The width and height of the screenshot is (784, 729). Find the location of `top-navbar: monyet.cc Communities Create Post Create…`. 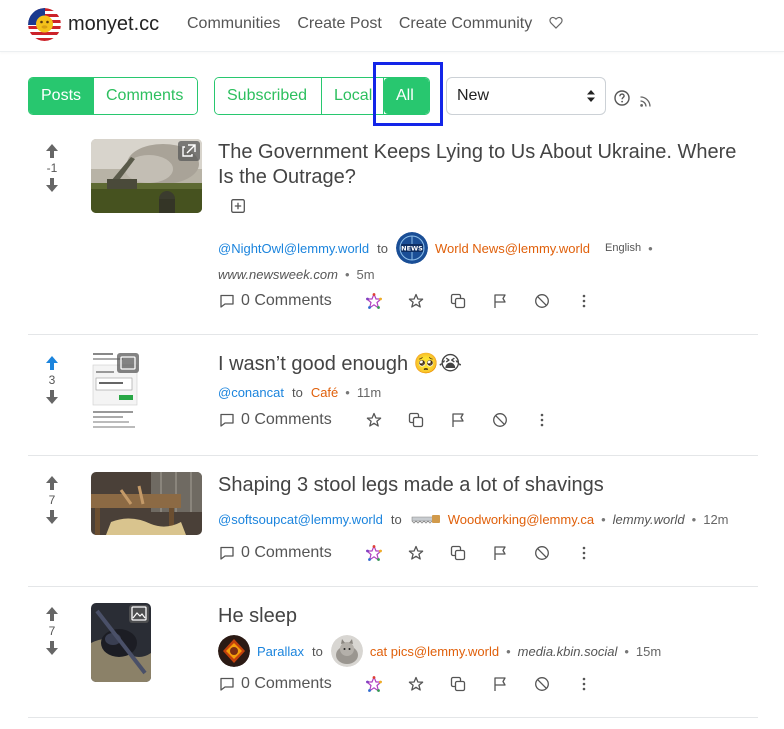

top-navbar: monyet.cc Communities Create Post Create… is located at coordinates (392, 26).